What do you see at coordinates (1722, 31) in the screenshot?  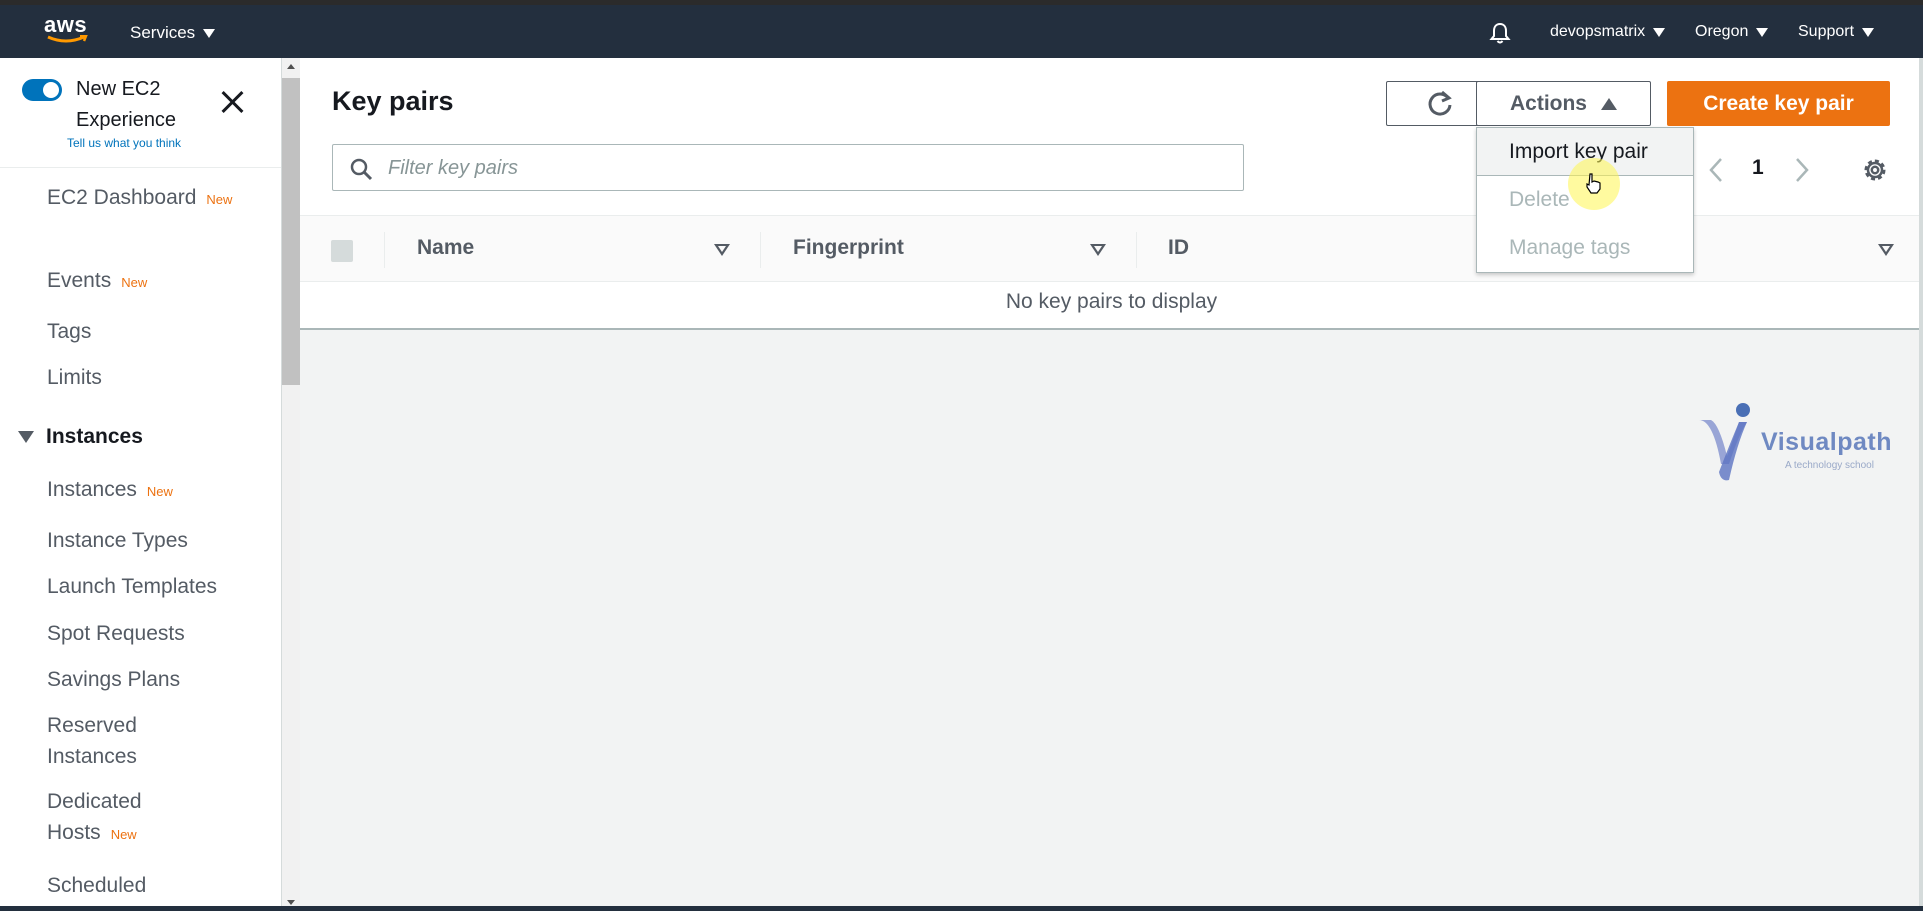 I see `region-label: Oregon` at bounding box center [1722, 31].